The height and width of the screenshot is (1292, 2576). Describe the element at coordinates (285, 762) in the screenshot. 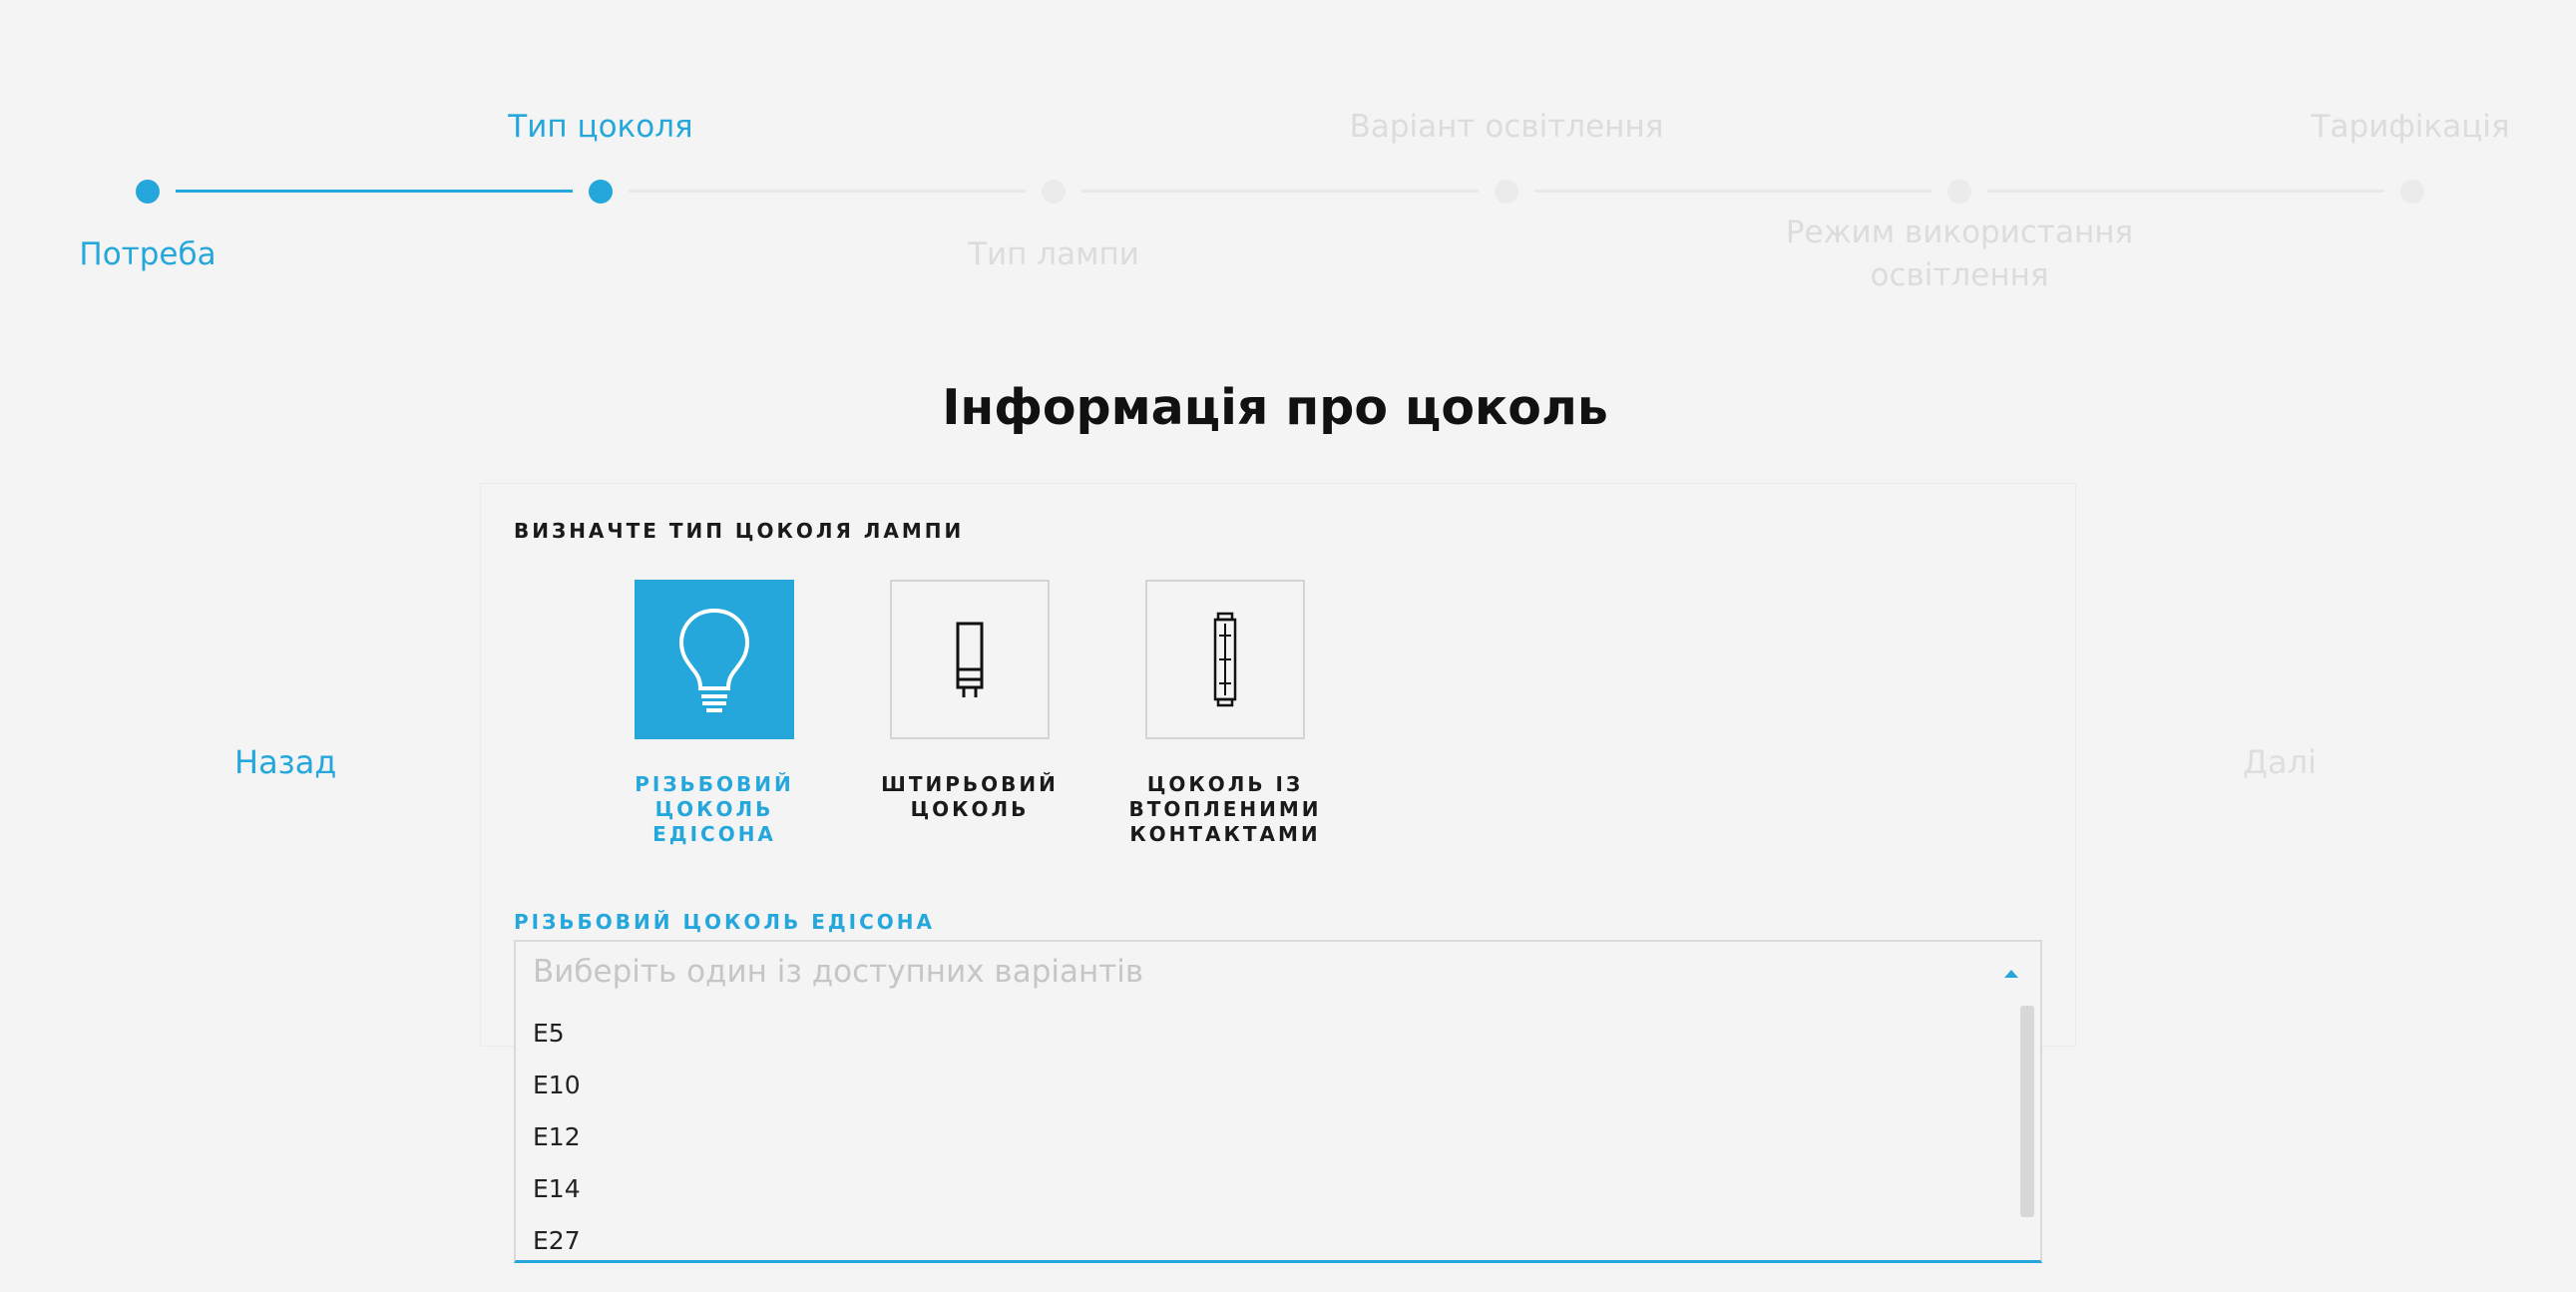

I see `back-link: Назад` at that location.